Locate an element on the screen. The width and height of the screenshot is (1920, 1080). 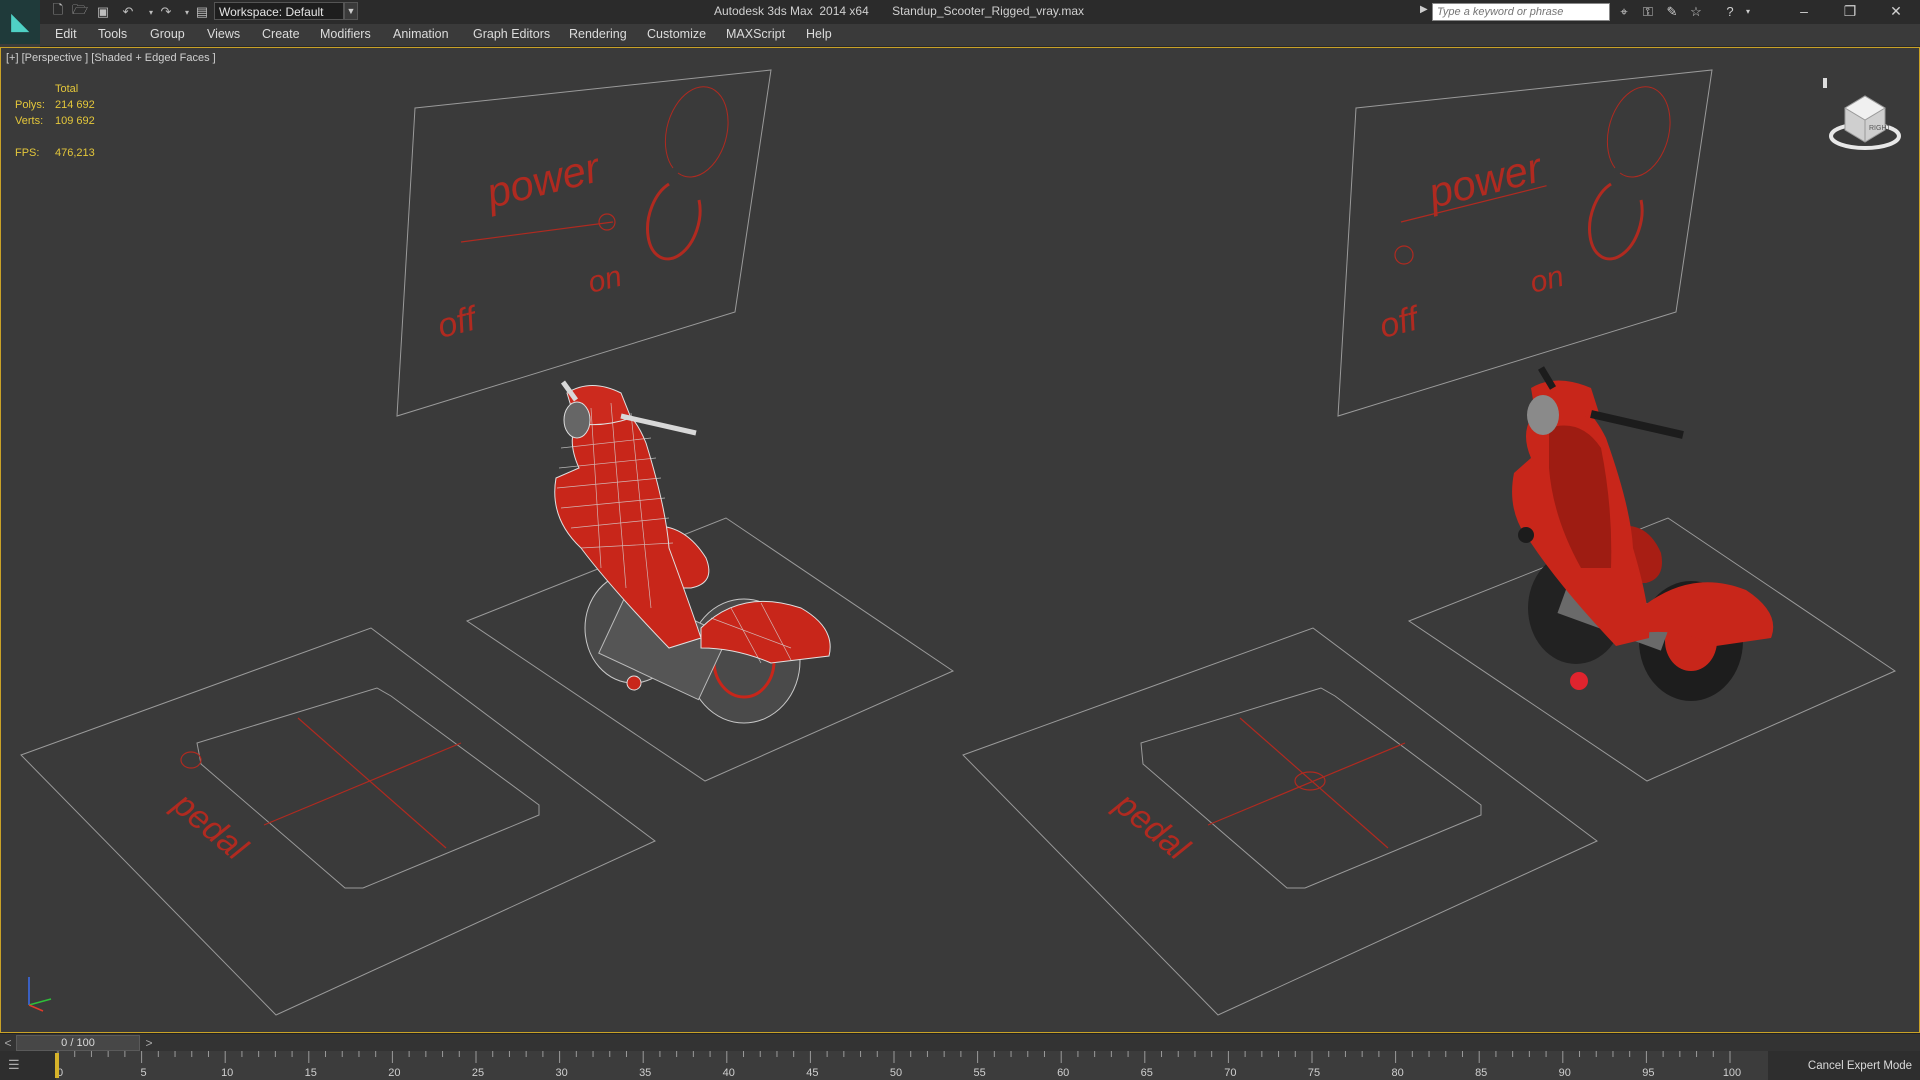
frame-tick-label: 80 is located at coordinates (1397, 1073).